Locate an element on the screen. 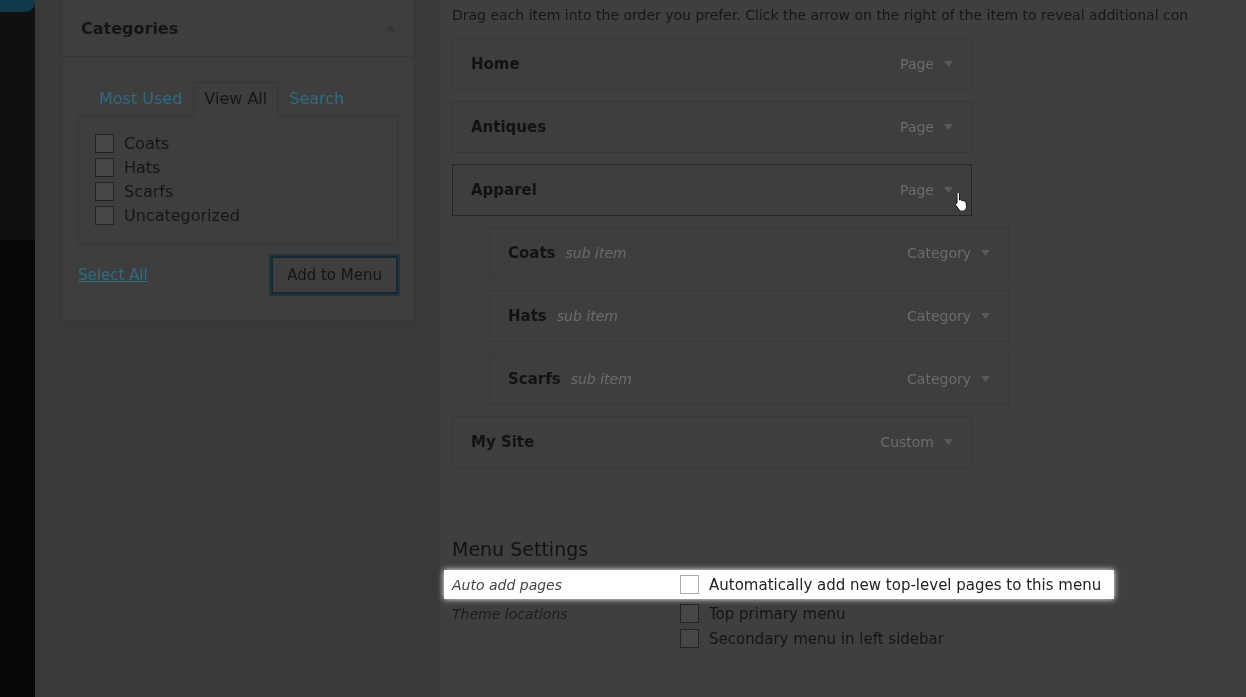 Image resolution: width=1246 pixels, height=697 pixels. category-tab: Most Used is located at coordinates (141, 99).